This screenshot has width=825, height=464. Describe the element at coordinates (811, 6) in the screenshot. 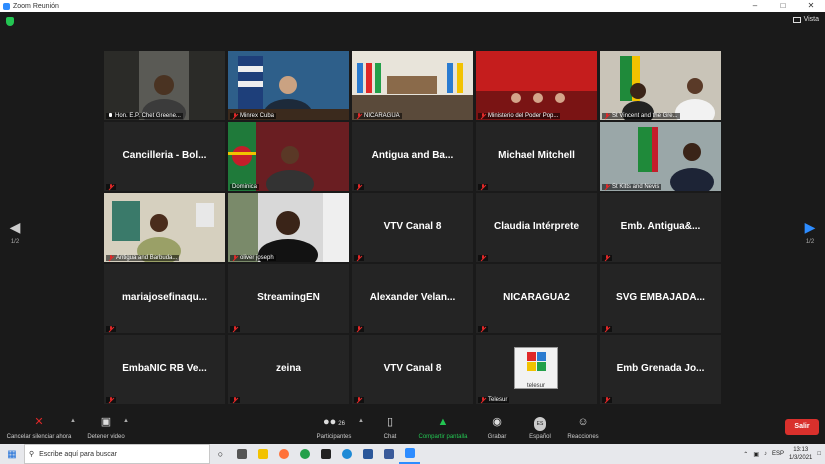

I see `close-button: ✕` at that location.